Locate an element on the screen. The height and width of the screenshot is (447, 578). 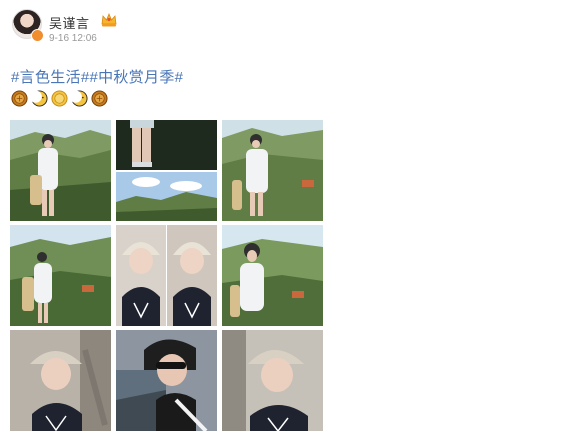
vip-crown-icon is located at coordinates (109, 20).